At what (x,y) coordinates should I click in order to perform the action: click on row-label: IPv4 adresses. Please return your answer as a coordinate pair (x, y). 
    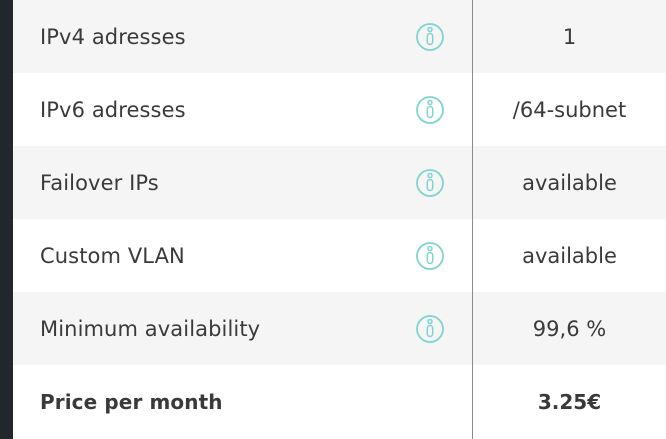
    Looking at the image, I should click on (113, 36).